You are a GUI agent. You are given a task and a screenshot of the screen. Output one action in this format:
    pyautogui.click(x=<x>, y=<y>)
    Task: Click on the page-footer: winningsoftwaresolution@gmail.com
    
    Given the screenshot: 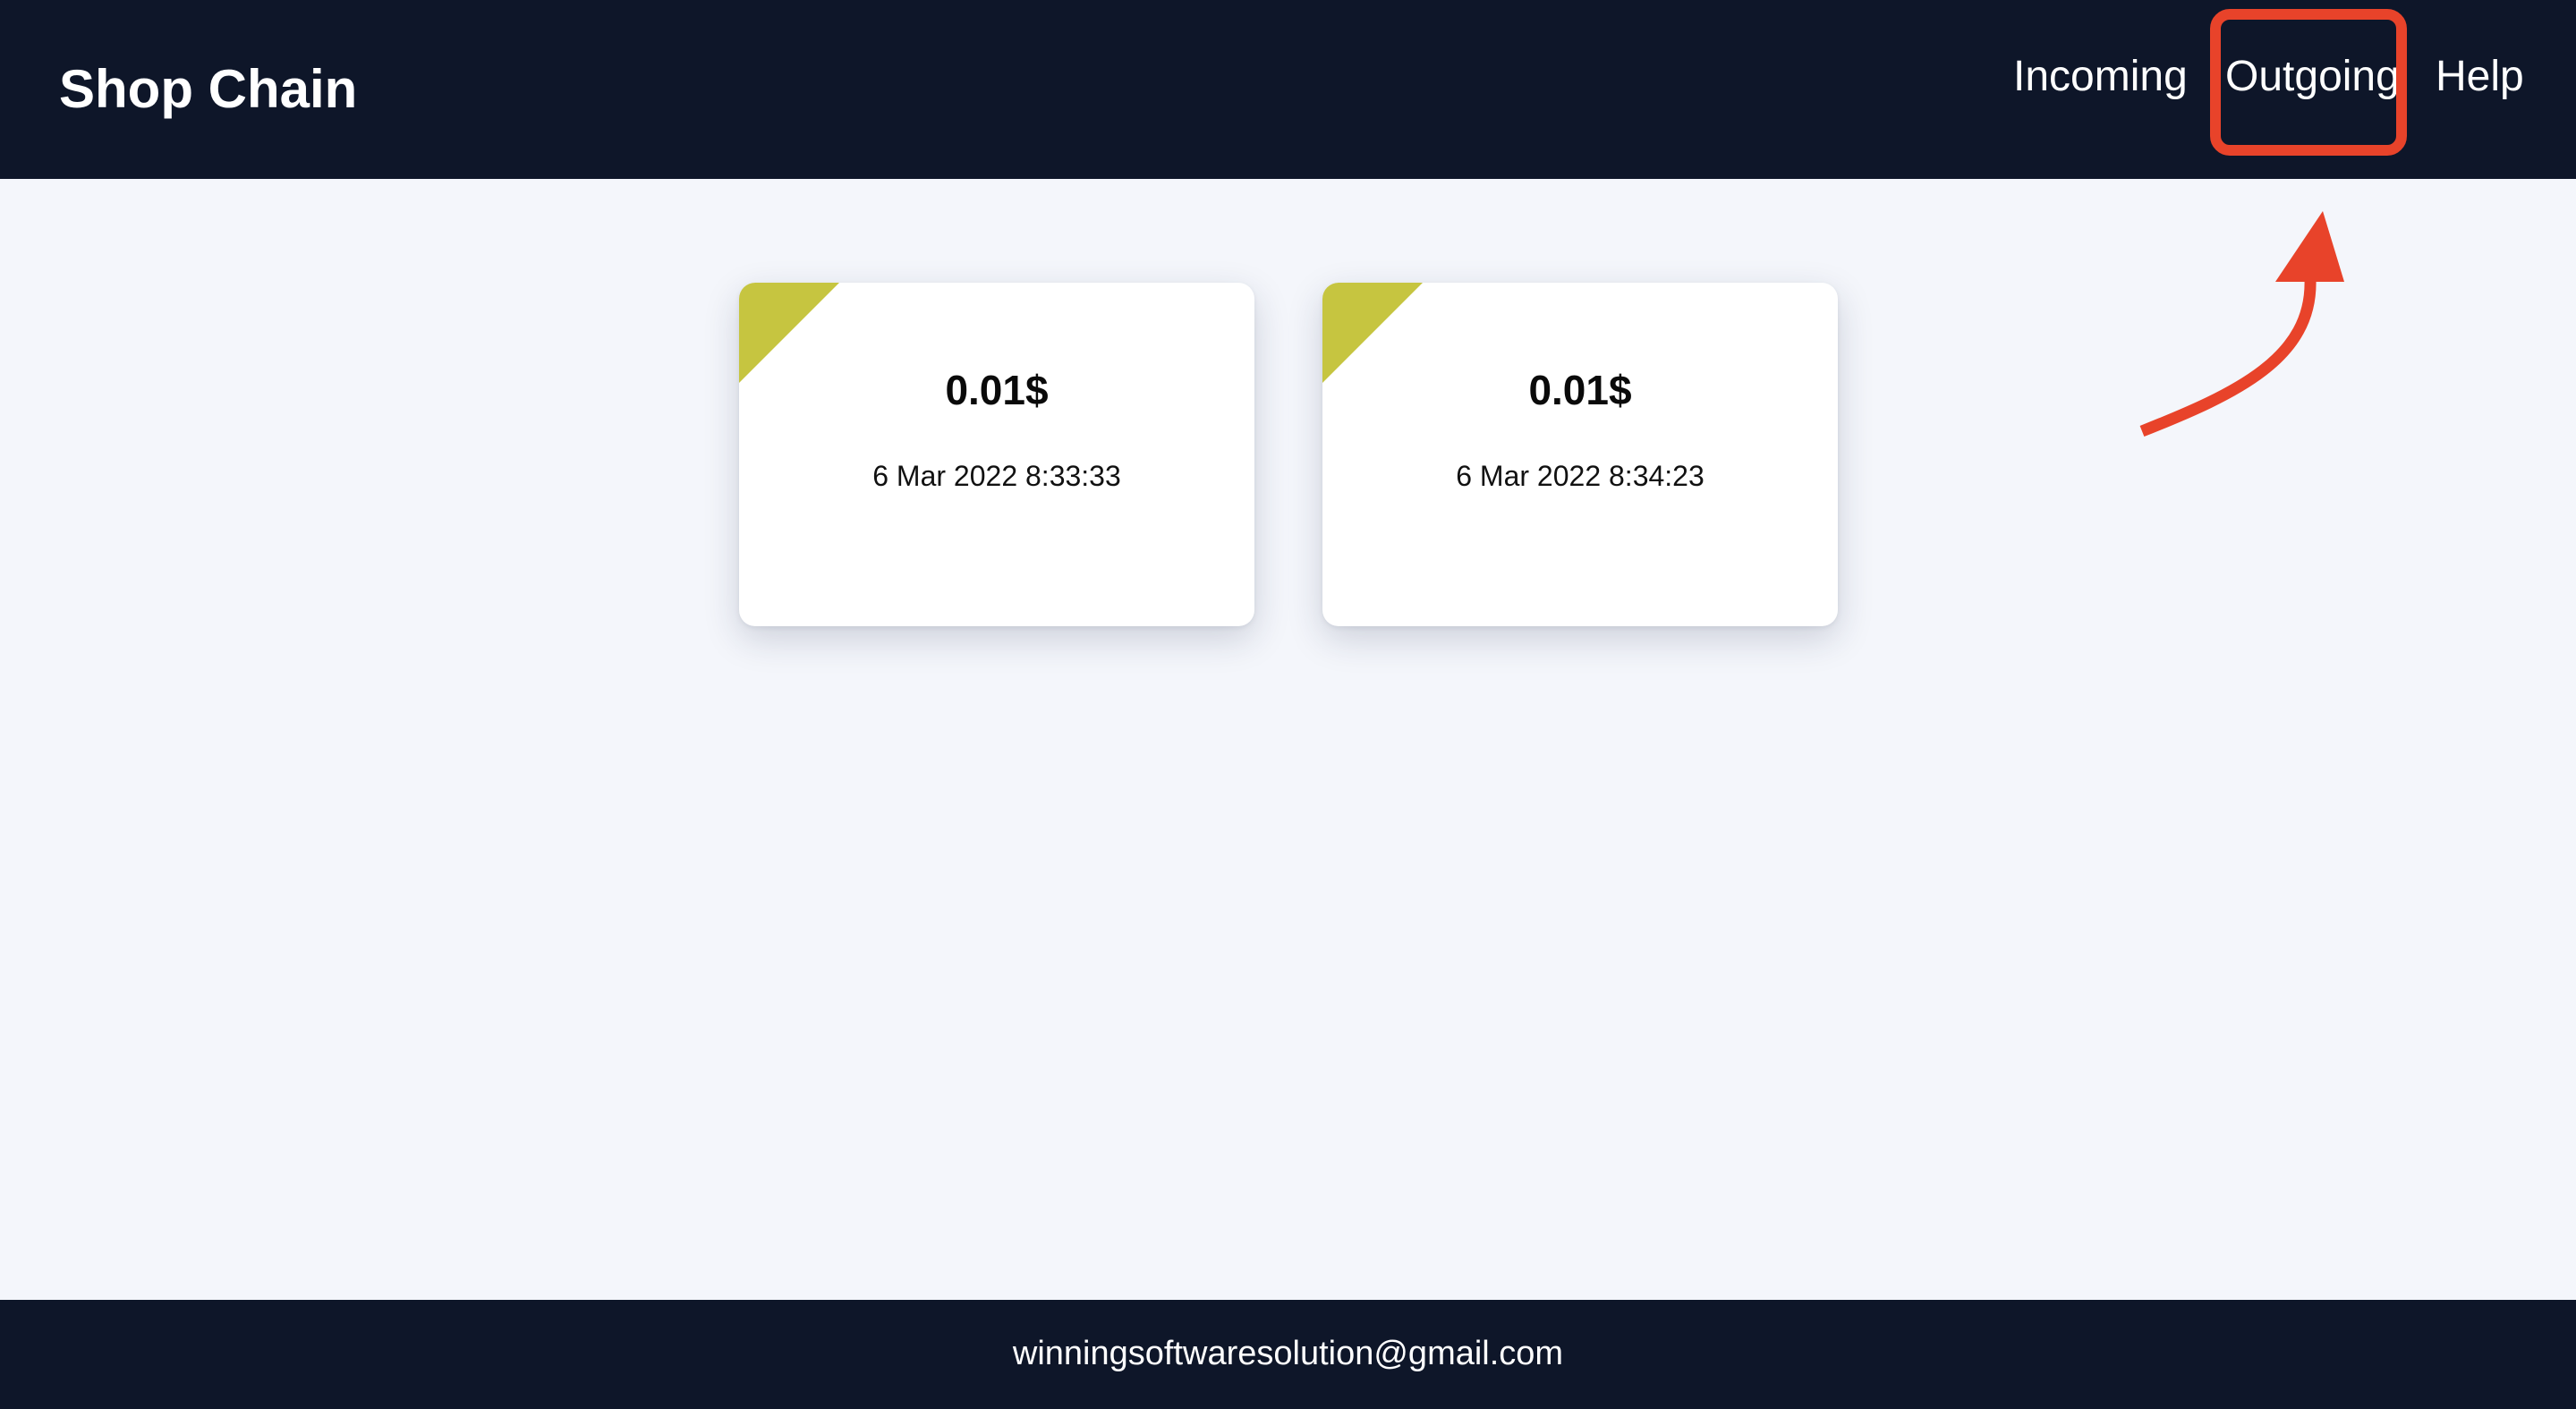 What is the action you would take?
    pyautogui.click(x=1288, y=1355)
    